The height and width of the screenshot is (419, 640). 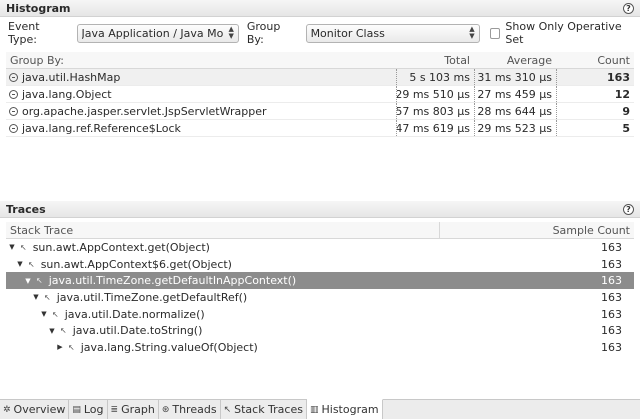 I want to click on stack-traces-icon: ↖, so click(x=227, y=409).